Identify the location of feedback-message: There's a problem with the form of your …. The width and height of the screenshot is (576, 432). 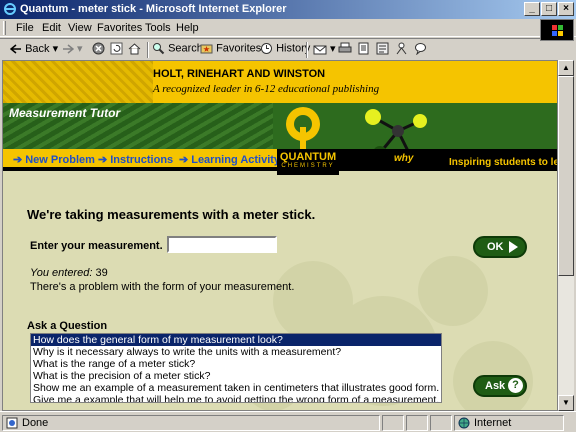
(162, 287).